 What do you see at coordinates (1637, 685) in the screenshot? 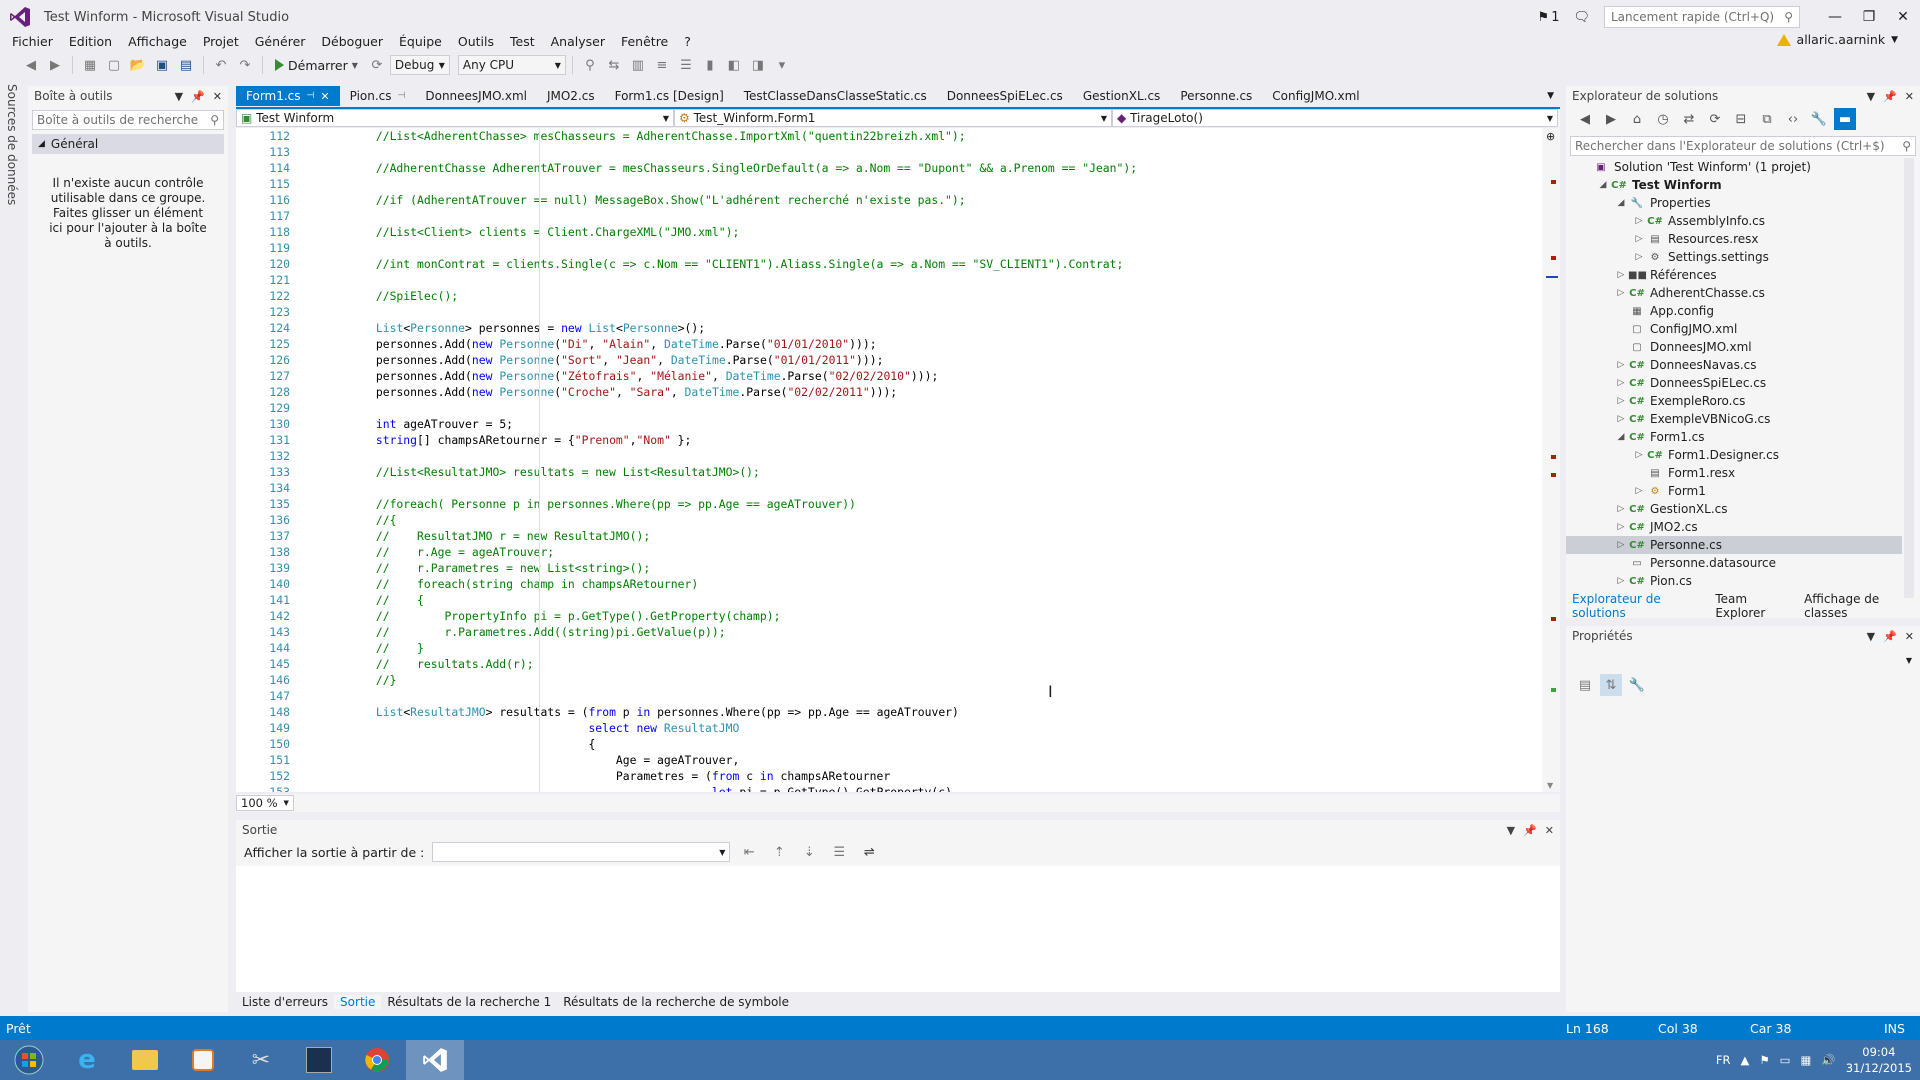
I see `property-pages-icon: 🔧` at bounding box center [1637, 685].